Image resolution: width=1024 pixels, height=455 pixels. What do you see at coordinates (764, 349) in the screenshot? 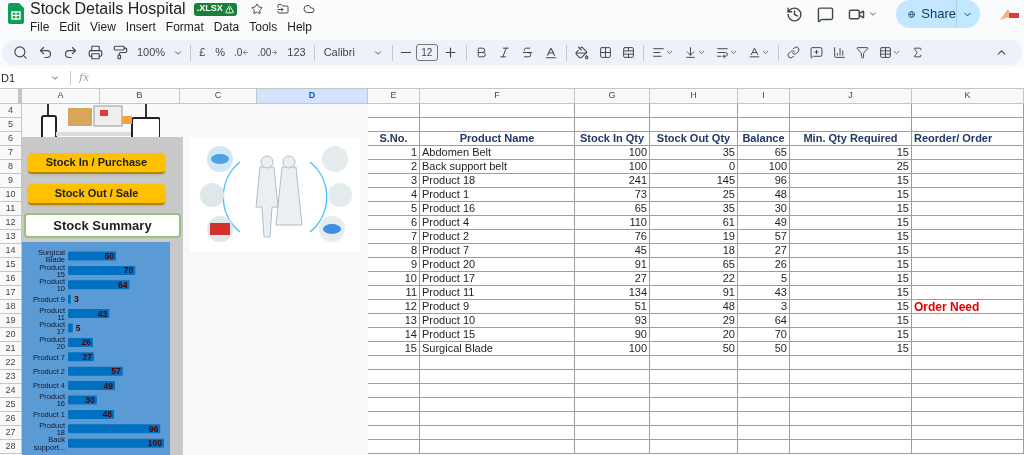
I see `table-cell: 50` at bounding box center [764, 349].